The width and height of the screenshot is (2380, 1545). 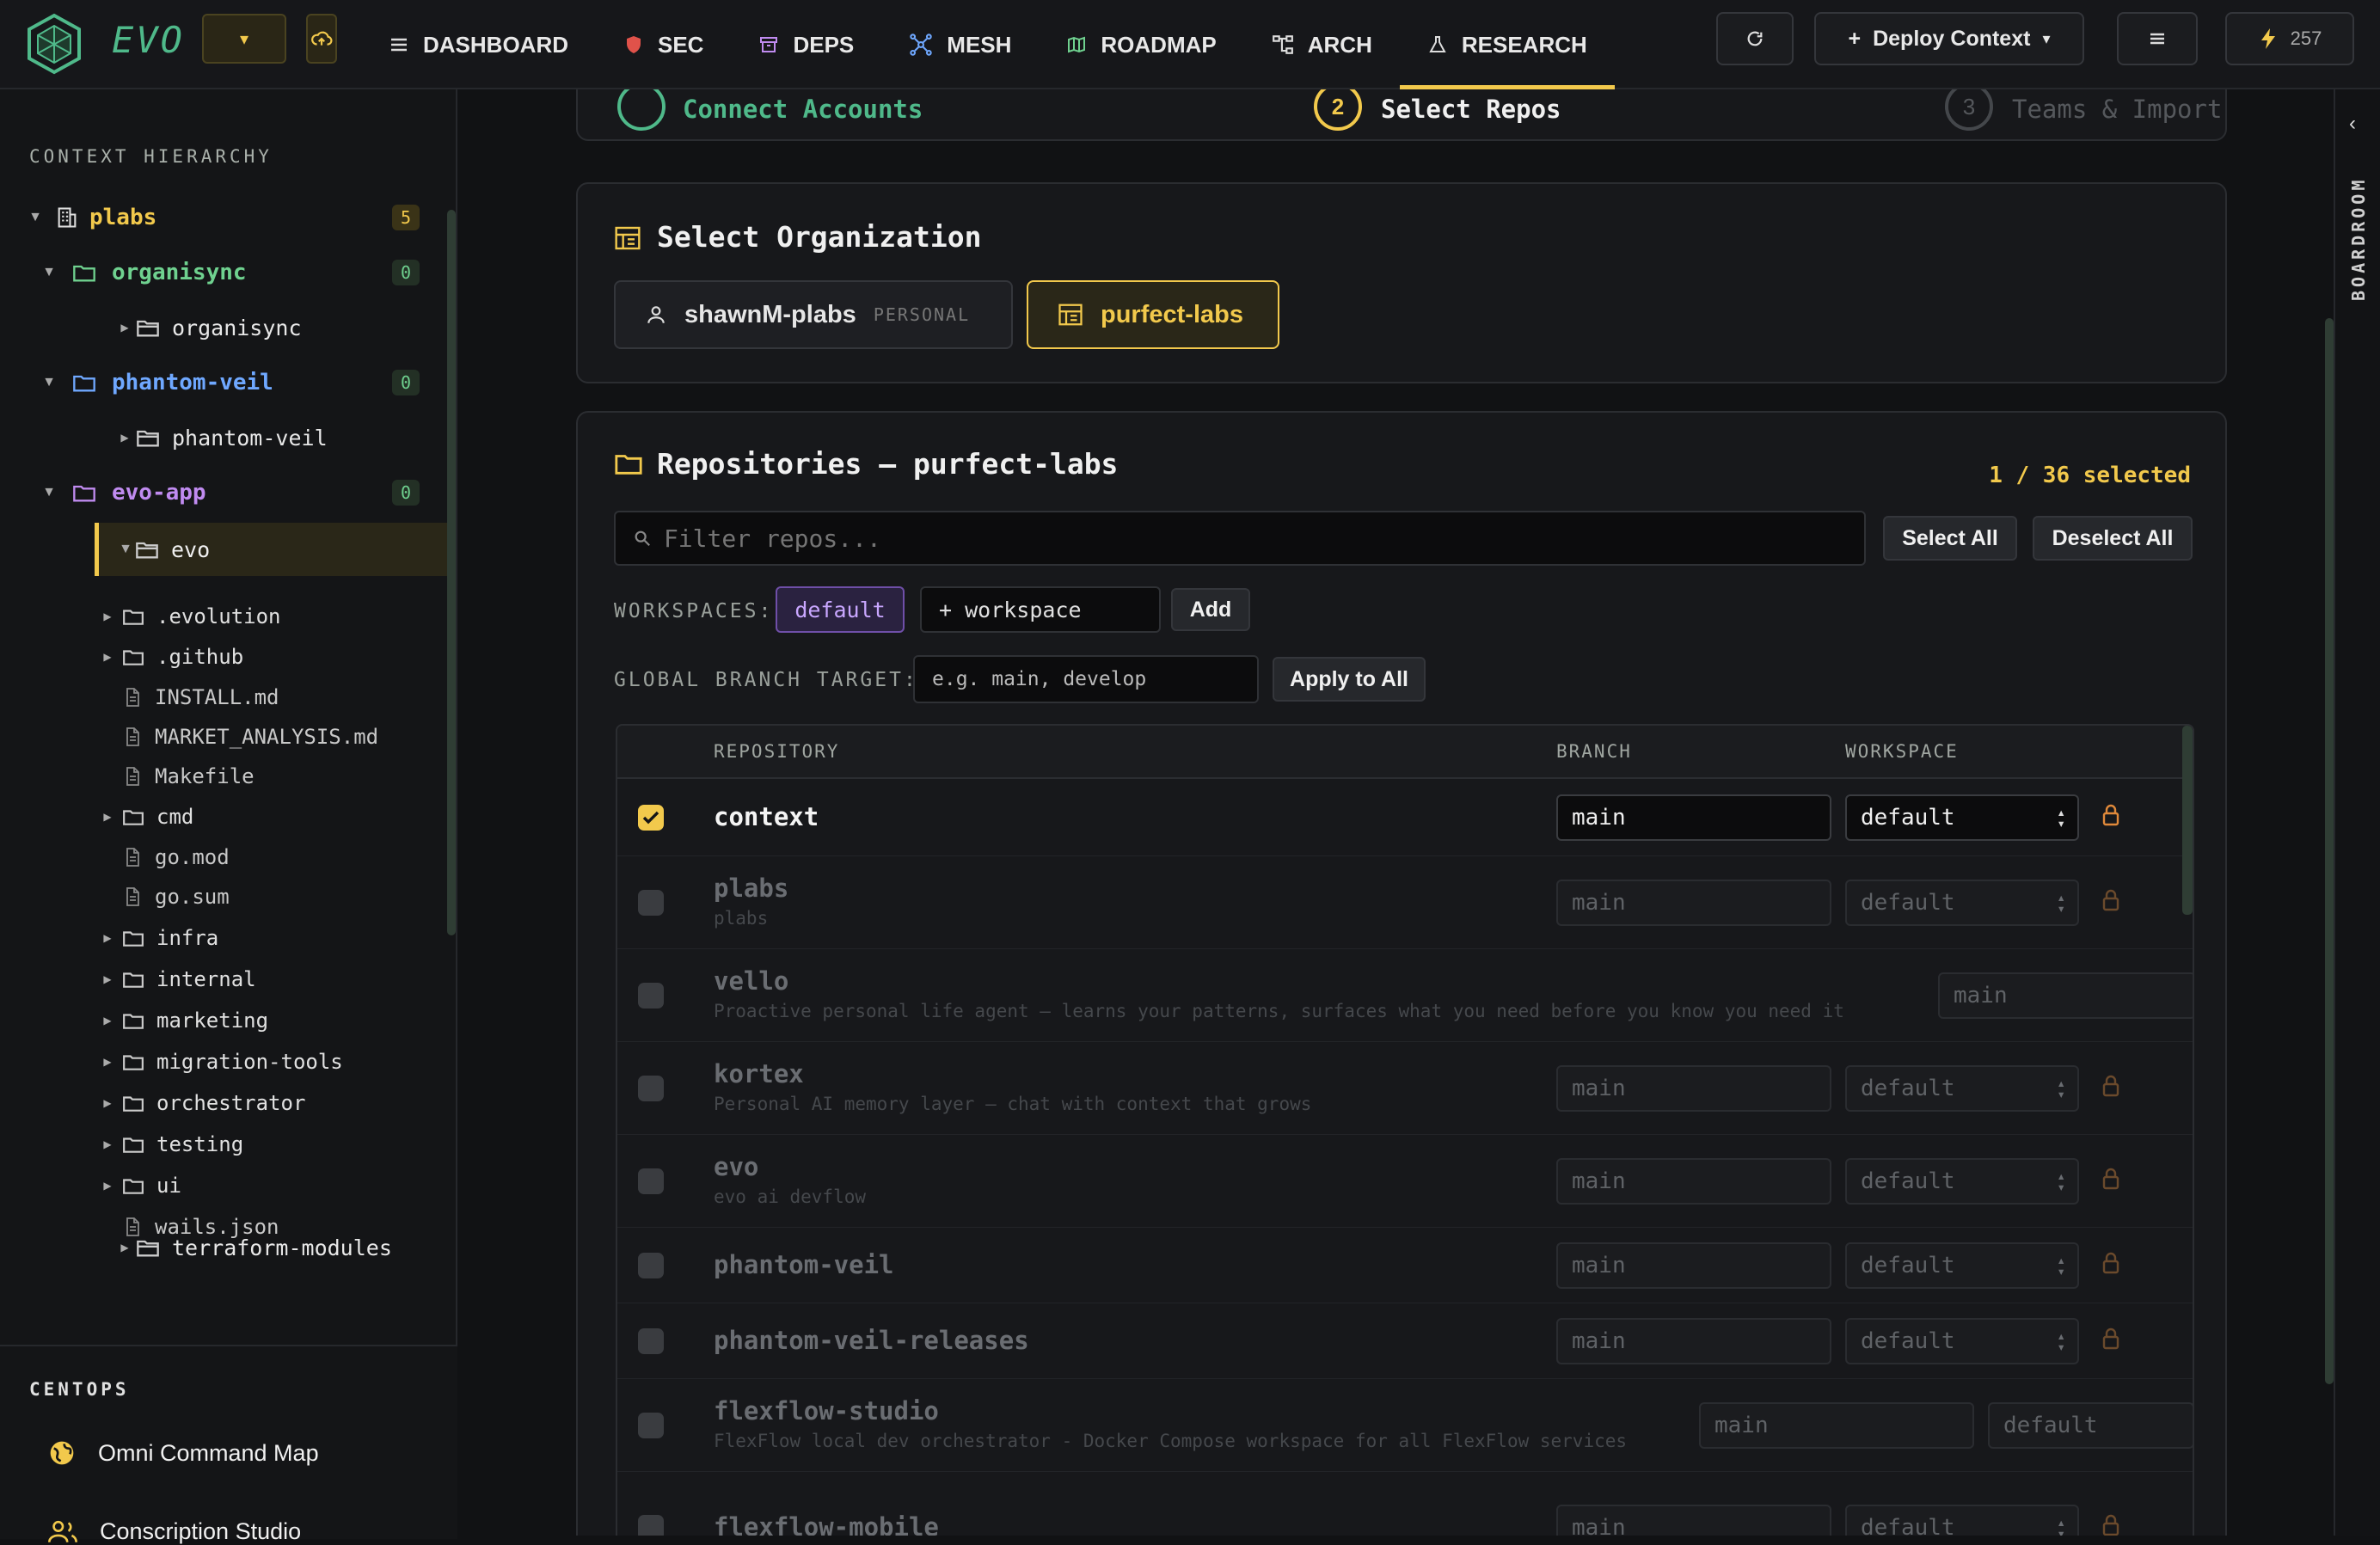 What do you see at coordinates (1405, 818) in the screenshot?
I see `table-row: context main default ▴ ▾` at bounding box center [1405, 818].